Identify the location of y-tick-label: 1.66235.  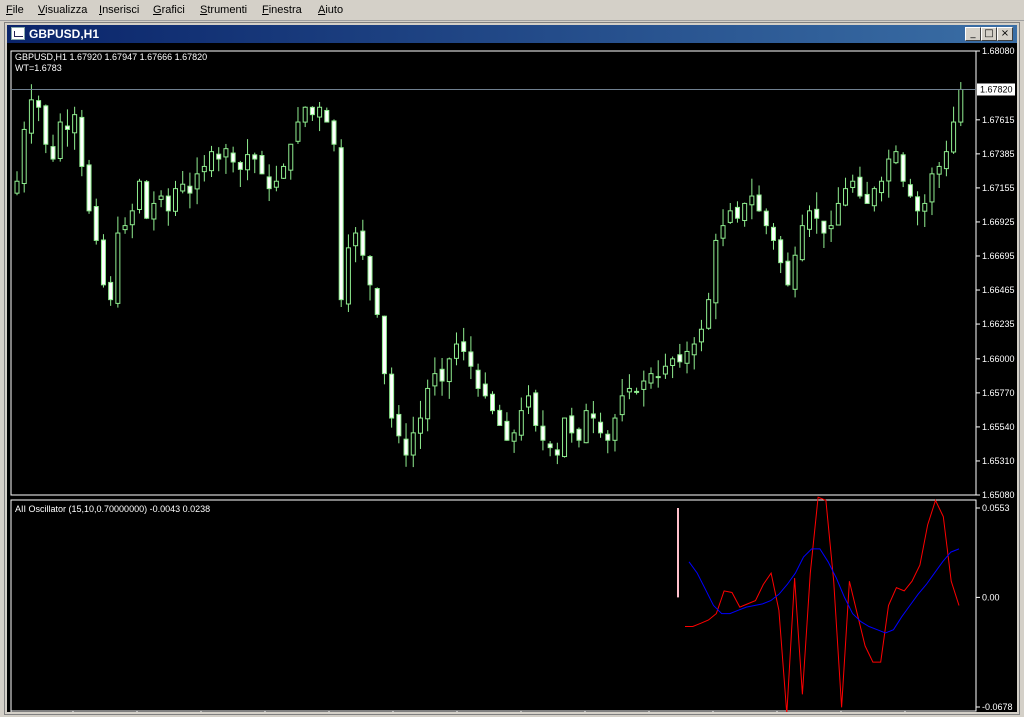
(998, 324).